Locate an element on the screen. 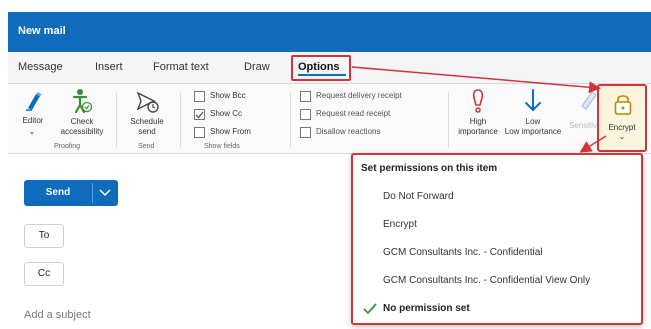 The image size is (651, 329). show-from-label: Show From is located at coordinates (230, 131).